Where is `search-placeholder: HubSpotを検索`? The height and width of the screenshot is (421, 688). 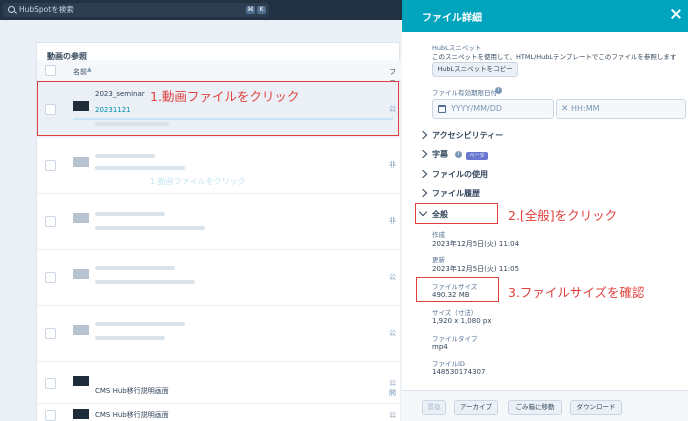 search-placeholder: HubSpotを検索 is located at coordinates (46, 9).